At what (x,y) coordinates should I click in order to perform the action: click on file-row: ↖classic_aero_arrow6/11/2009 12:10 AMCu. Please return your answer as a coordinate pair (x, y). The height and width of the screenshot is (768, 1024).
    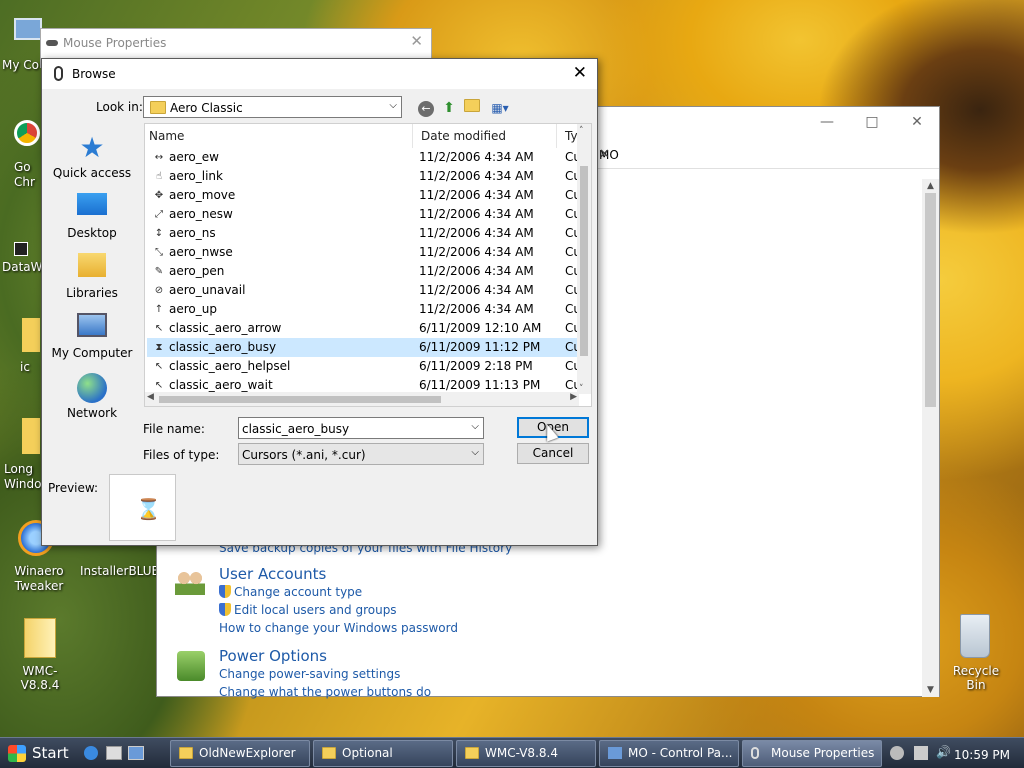
    Looking at the image, I should click on (363, 328).